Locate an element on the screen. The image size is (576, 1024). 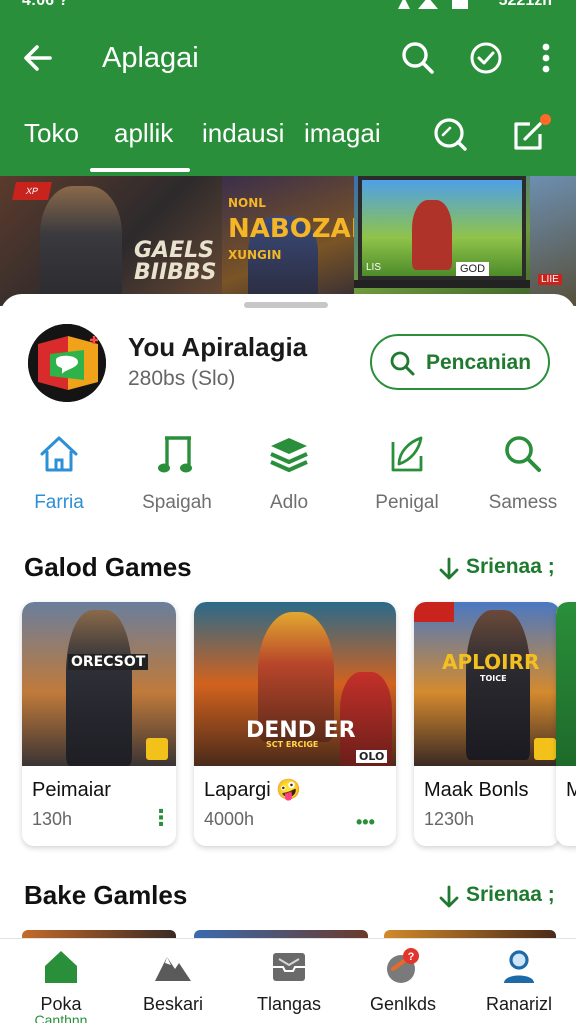
category-samess: Samess is located at coordinates (522, 477).